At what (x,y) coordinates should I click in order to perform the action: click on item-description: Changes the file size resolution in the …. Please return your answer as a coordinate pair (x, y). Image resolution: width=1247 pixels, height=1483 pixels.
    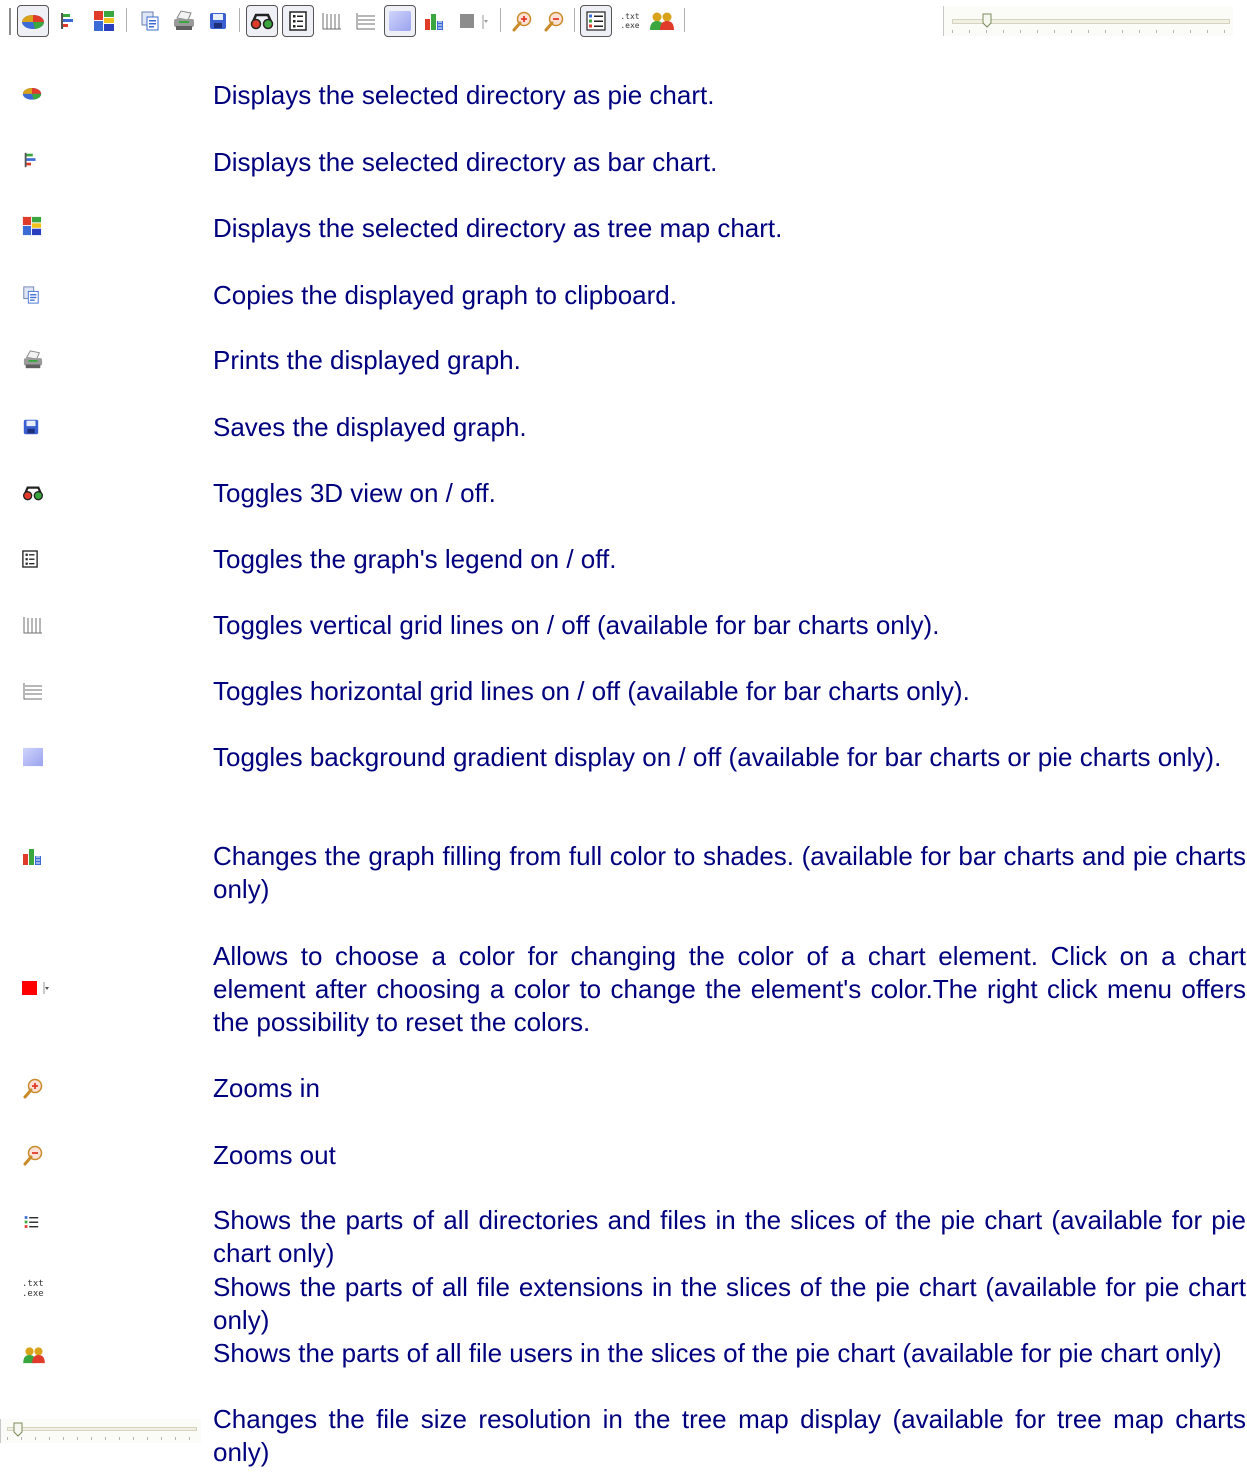
    Looking at the image, I should click on (729, 1435).